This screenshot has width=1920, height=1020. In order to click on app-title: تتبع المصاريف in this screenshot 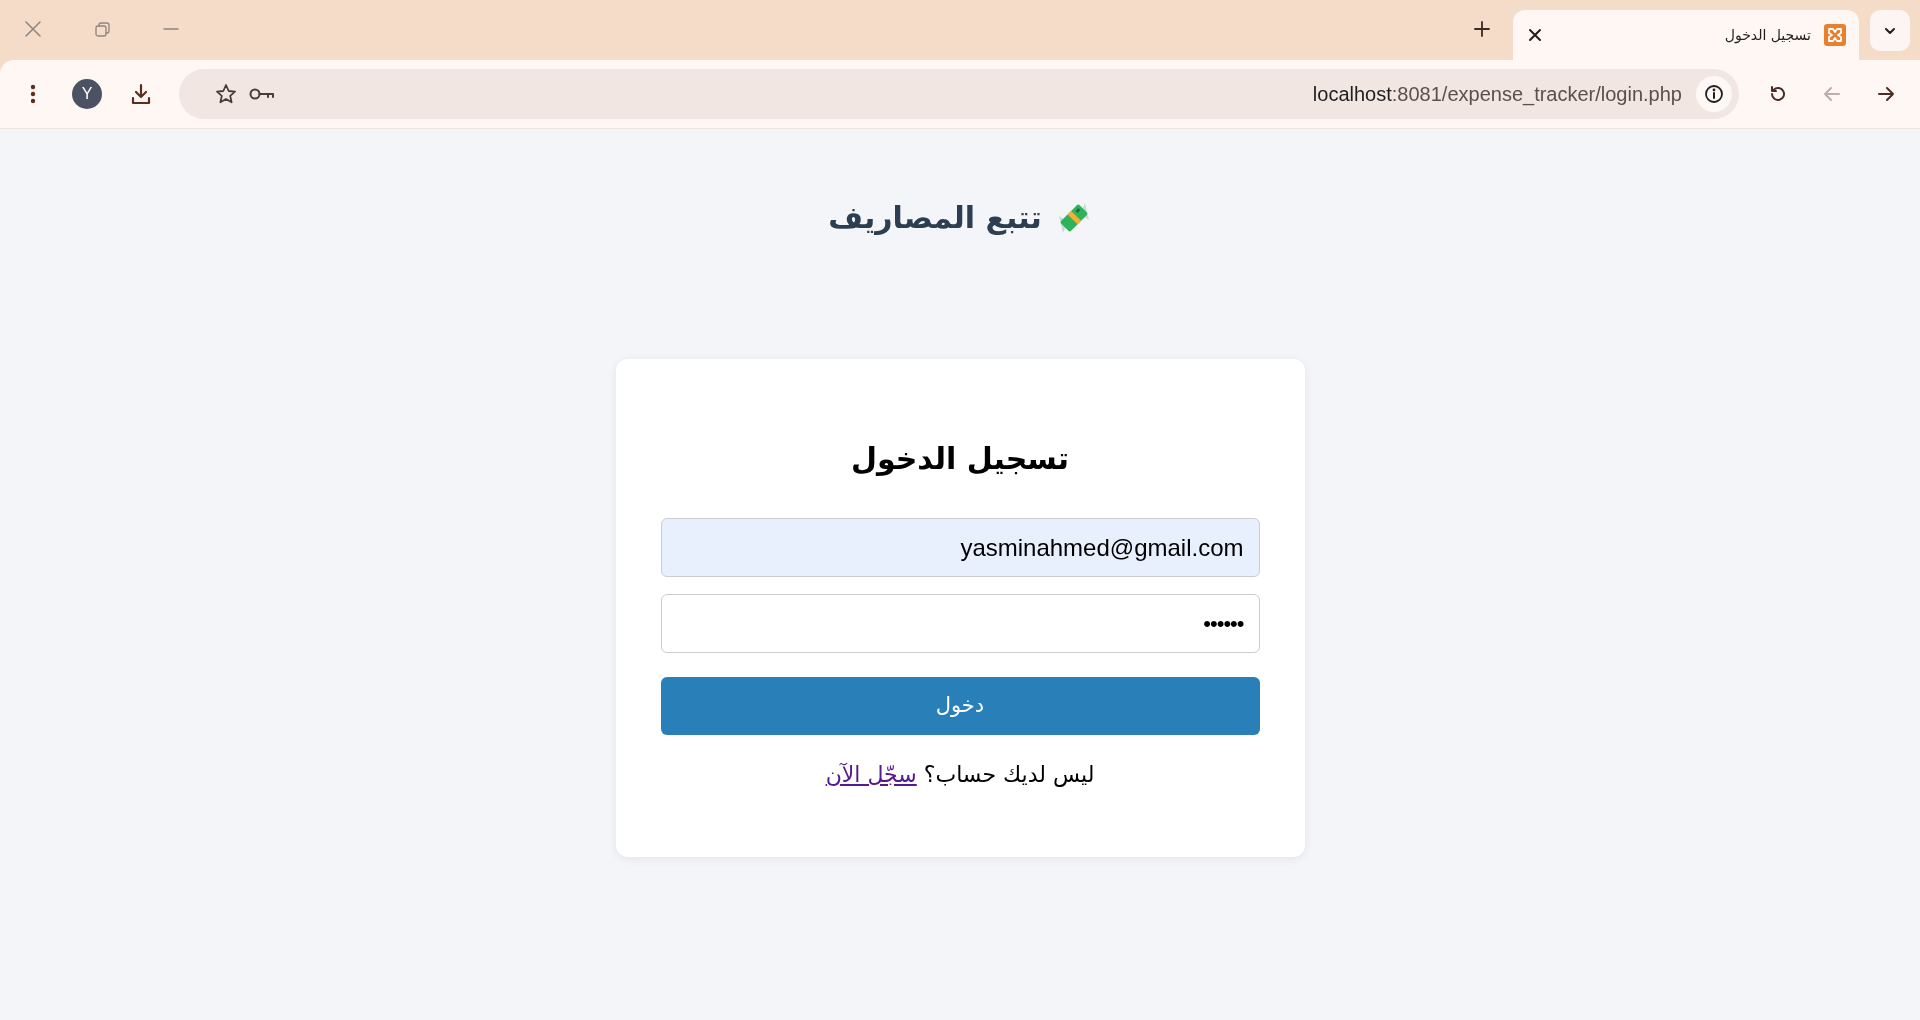, I will do `click(935, 218)`.